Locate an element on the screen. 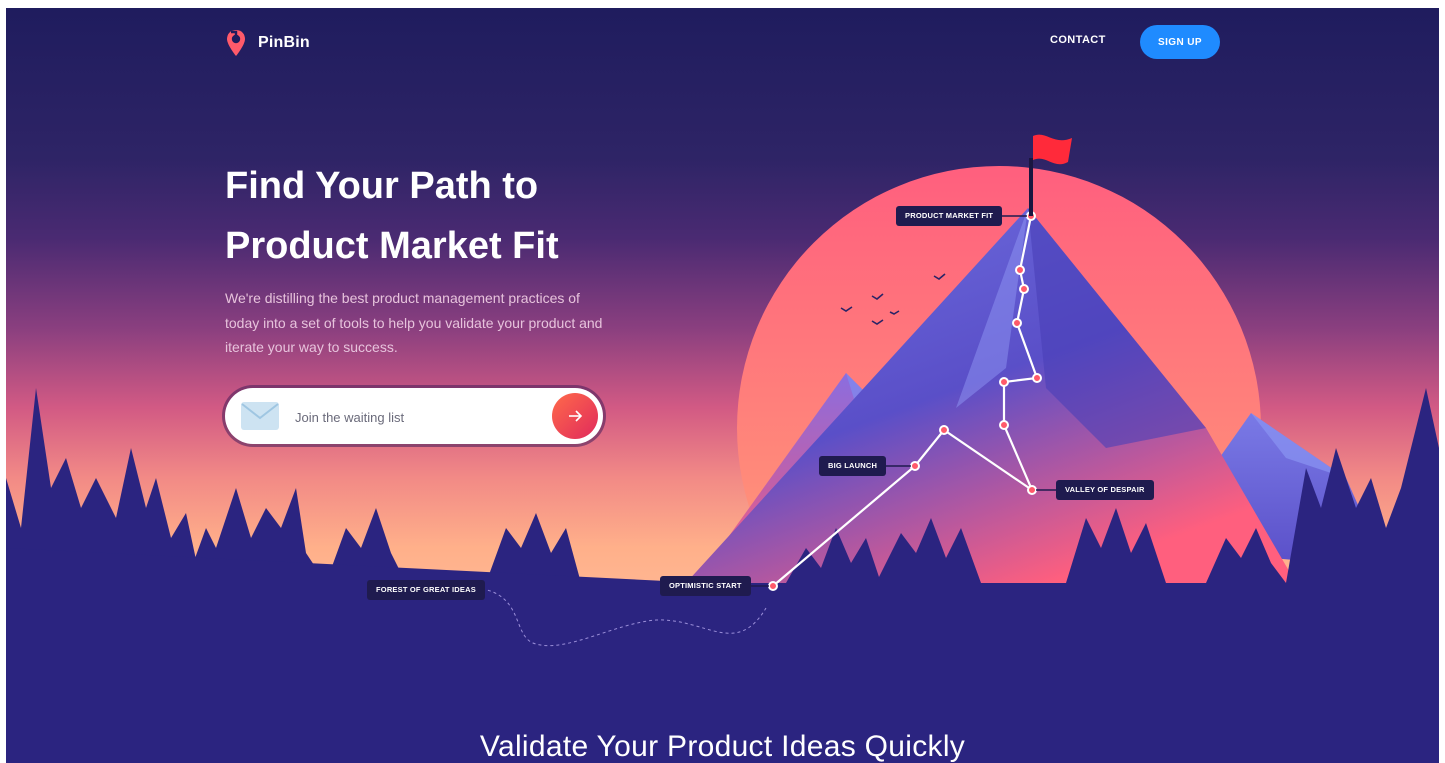 The image size is (1445, 763). waitlist-form is located at coordinates (414, 416).